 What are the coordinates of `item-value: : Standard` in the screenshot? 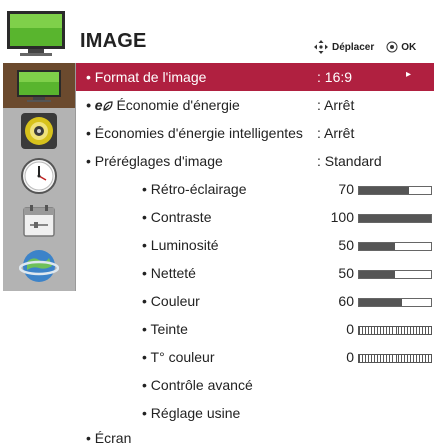 It's located at (349, 161).